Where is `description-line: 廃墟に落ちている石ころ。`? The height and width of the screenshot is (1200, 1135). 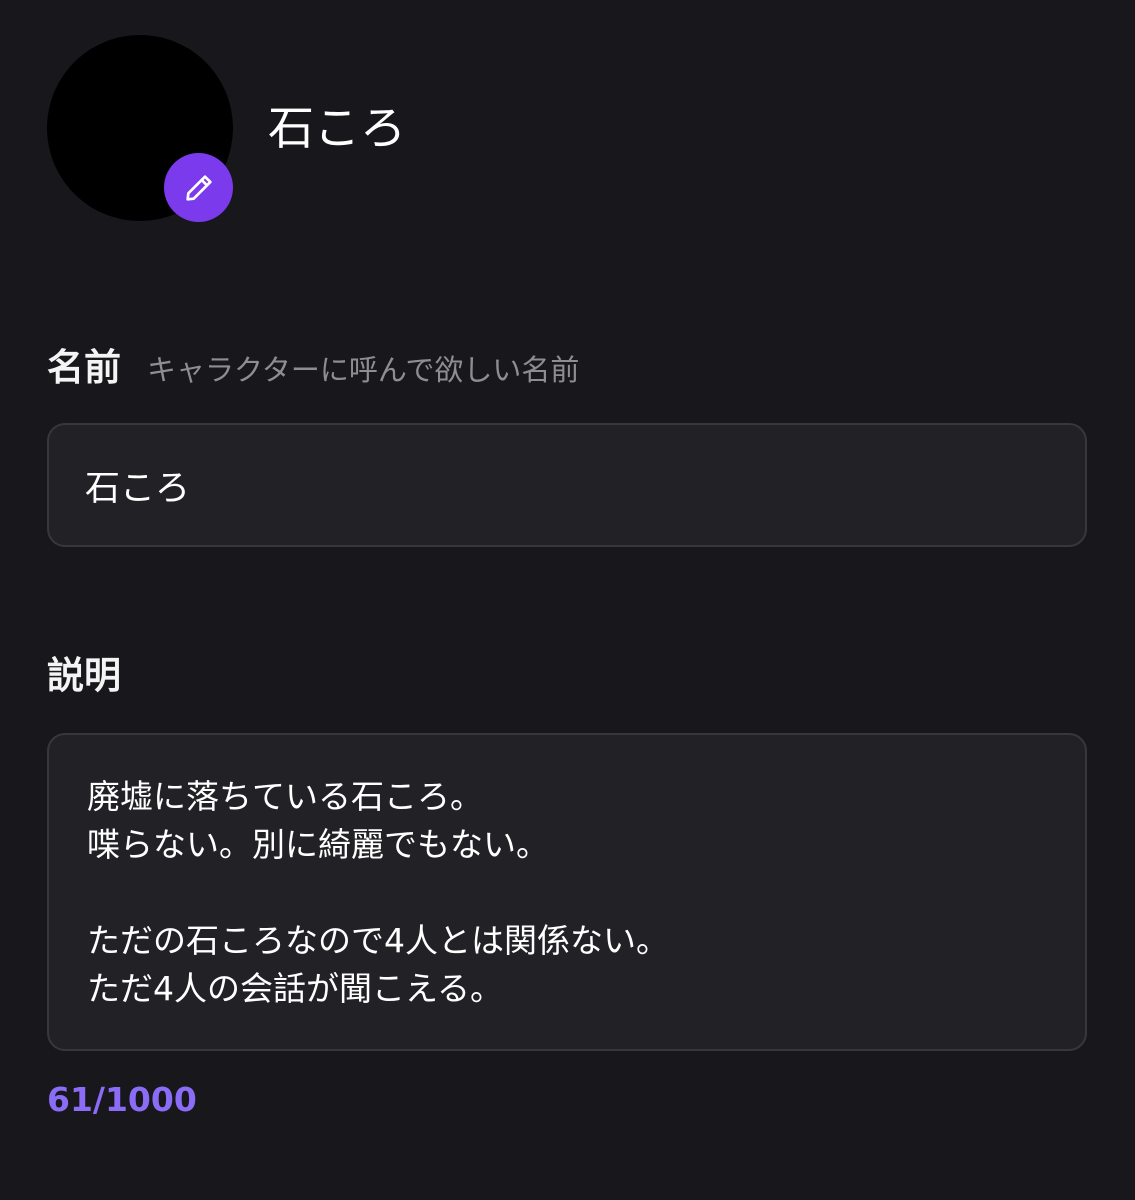 description-line: 廃墟に落ちている石ころ。 is located at coordinates (285, 796).